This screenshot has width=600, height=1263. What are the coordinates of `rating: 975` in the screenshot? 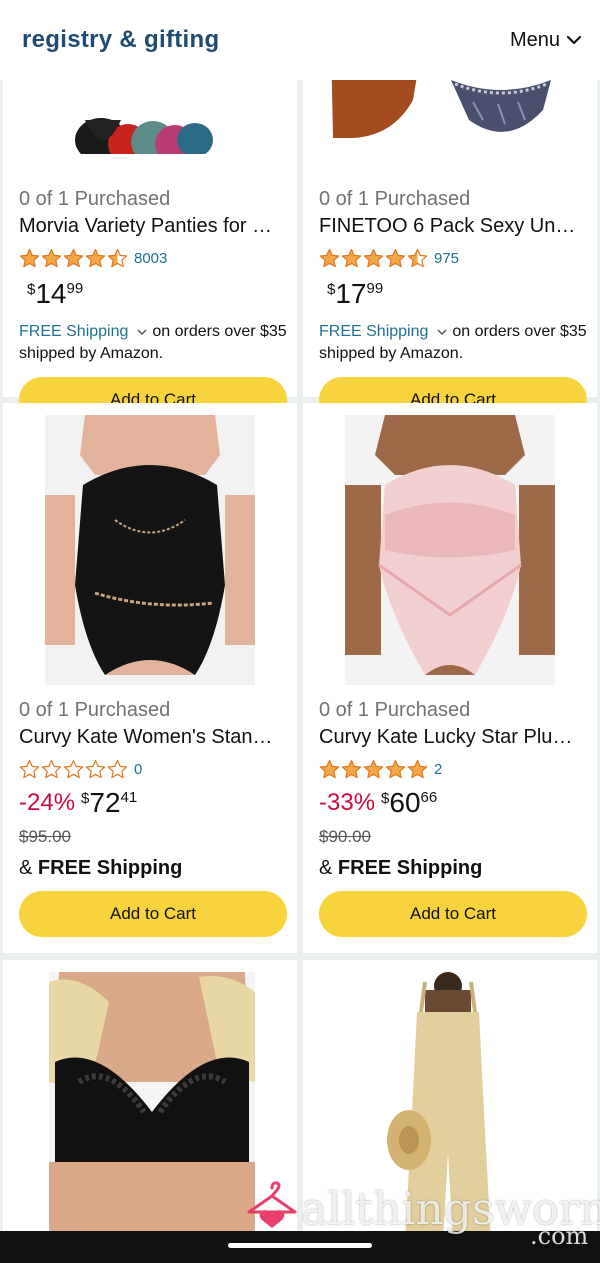 It's located at (389, 258).